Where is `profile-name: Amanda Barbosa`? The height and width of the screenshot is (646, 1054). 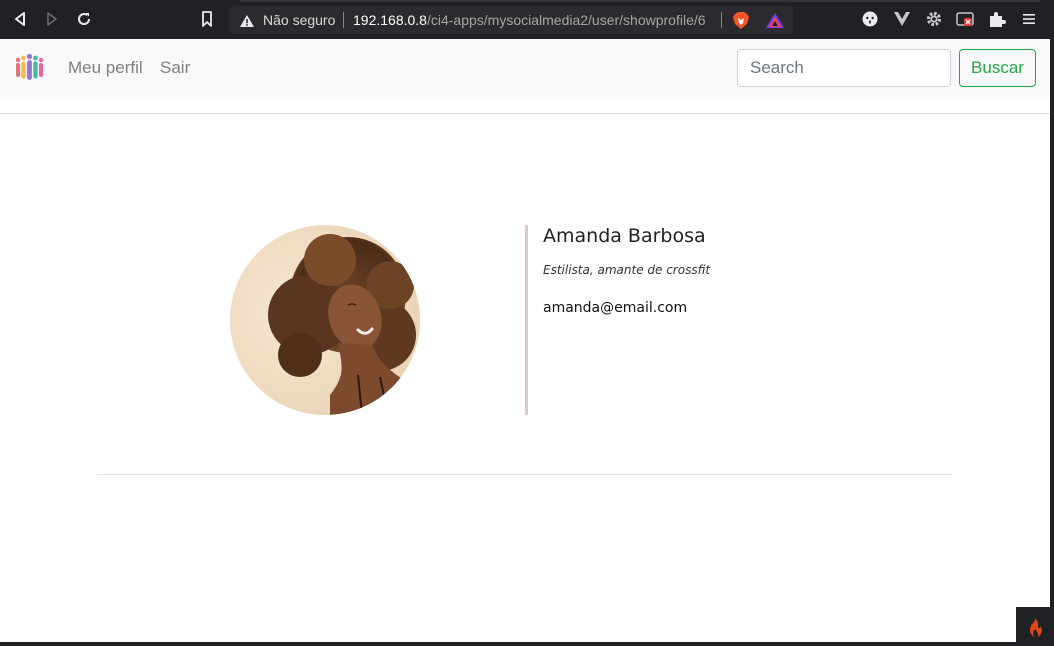
profile-name: Amanda Barbosa is located at coordinates (624, 236).